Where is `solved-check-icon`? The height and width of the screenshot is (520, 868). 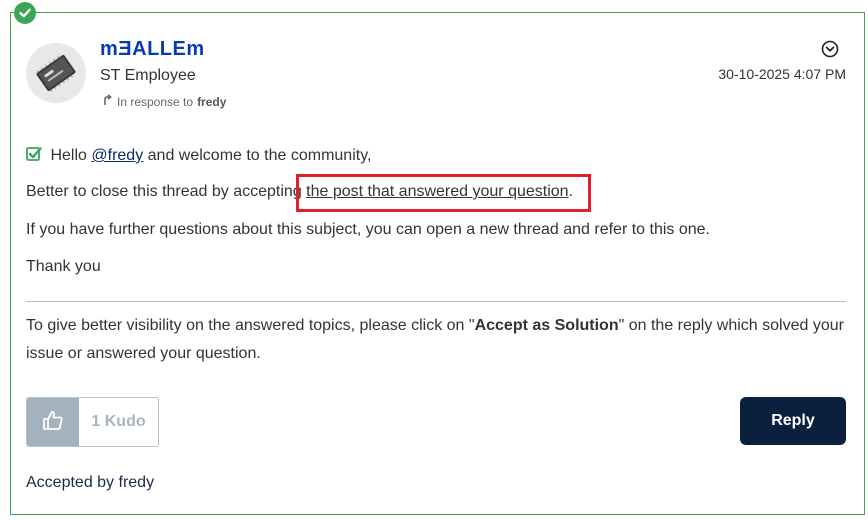
solved-check-icon is located at coordinates (25, 13).